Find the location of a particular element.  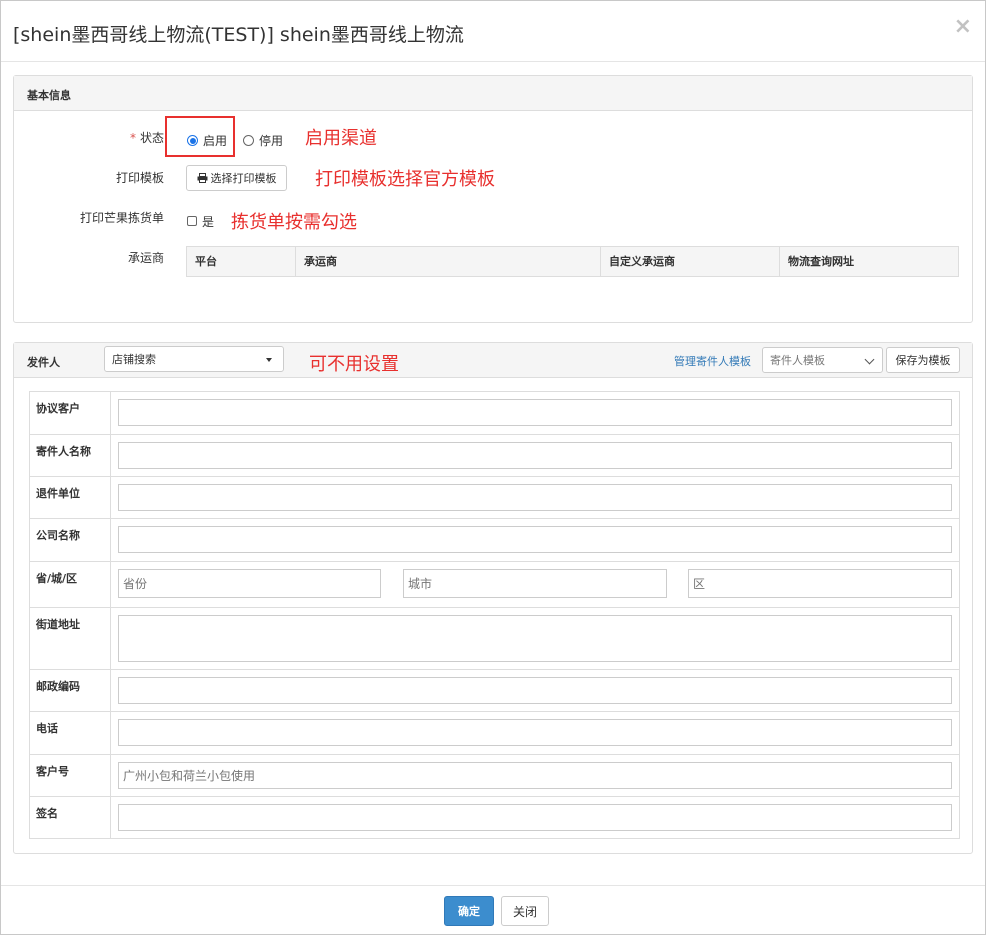

return-unit-input is located at coordinates (535, 497).